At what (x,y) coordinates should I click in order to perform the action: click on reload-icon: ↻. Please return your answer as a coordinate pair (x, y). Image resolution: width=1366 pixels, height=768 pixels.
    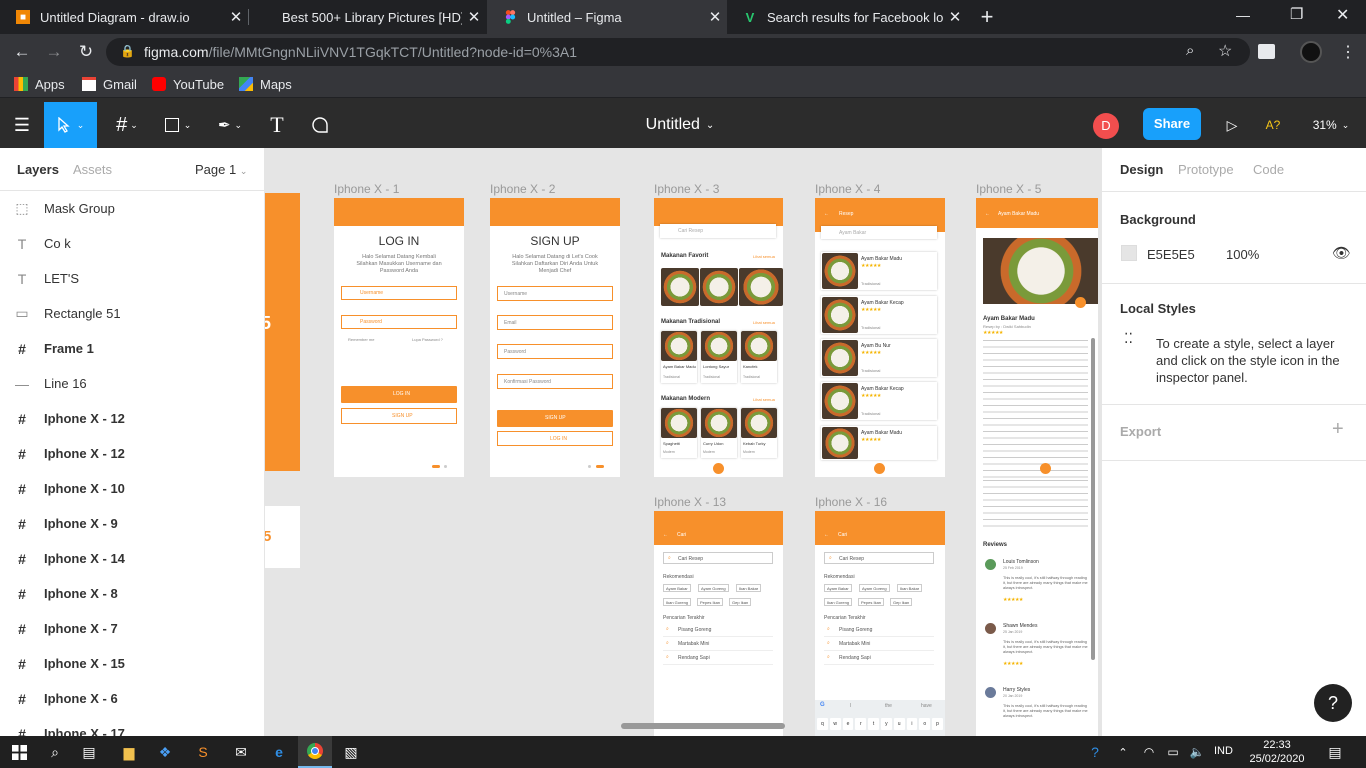
    Looking at the image, I should click on (86, 52).